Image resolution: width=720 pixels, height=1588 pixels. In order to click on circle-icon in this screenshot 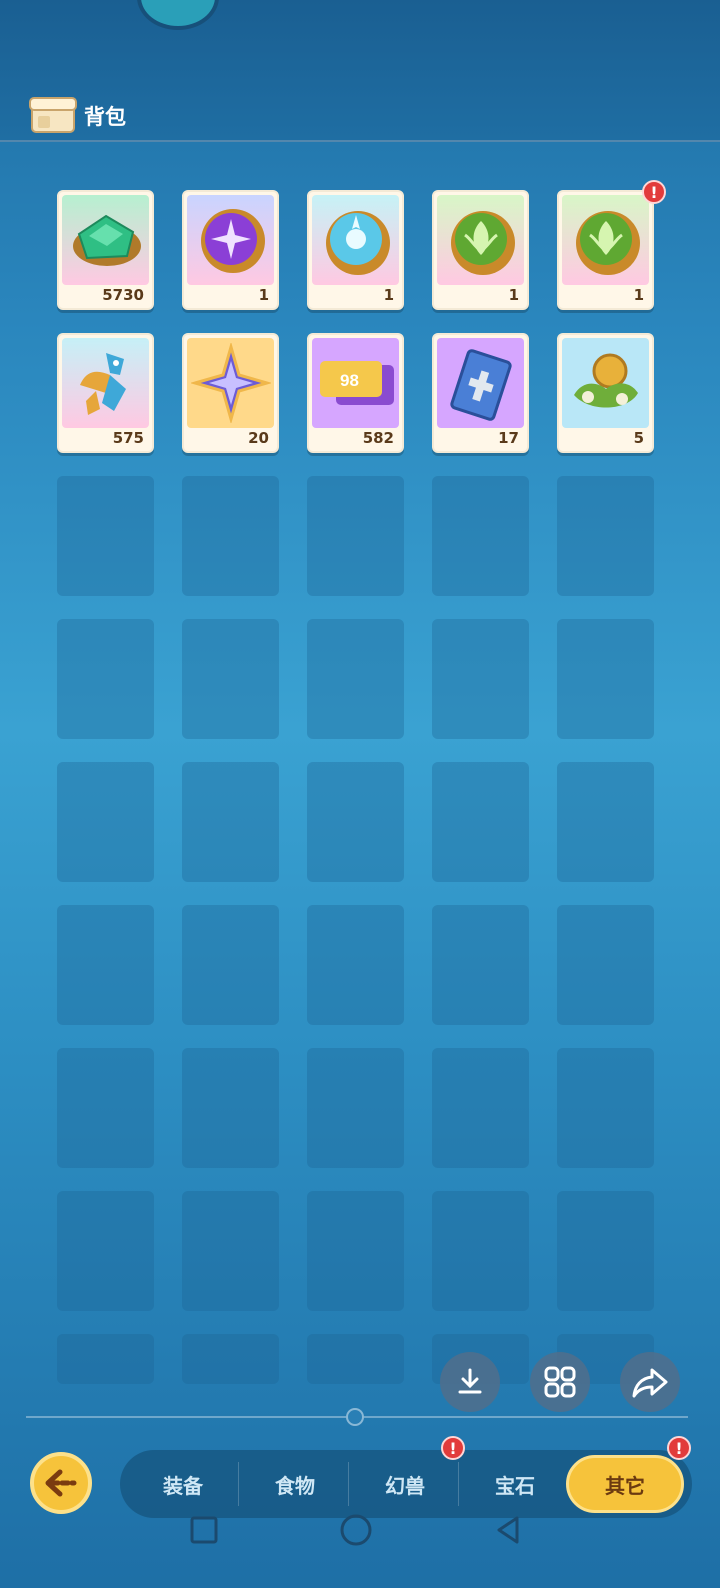, I will do `click(356, 1530)`.